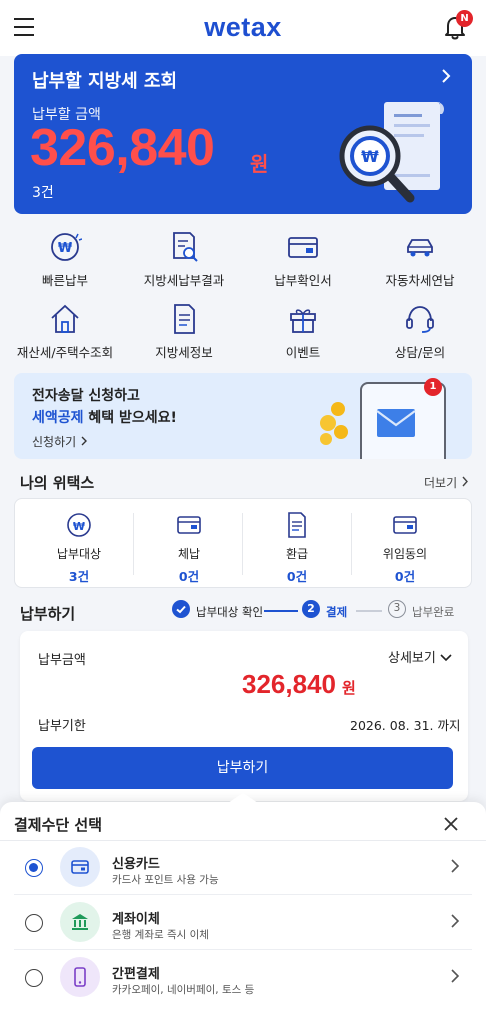 This screenshot has width=486, height=1024. What do you see at coordinates (65, 352) in the screenshot?
I see `quick-menu-label: 재산세/주택수조회` at bounding box center [65, 352].